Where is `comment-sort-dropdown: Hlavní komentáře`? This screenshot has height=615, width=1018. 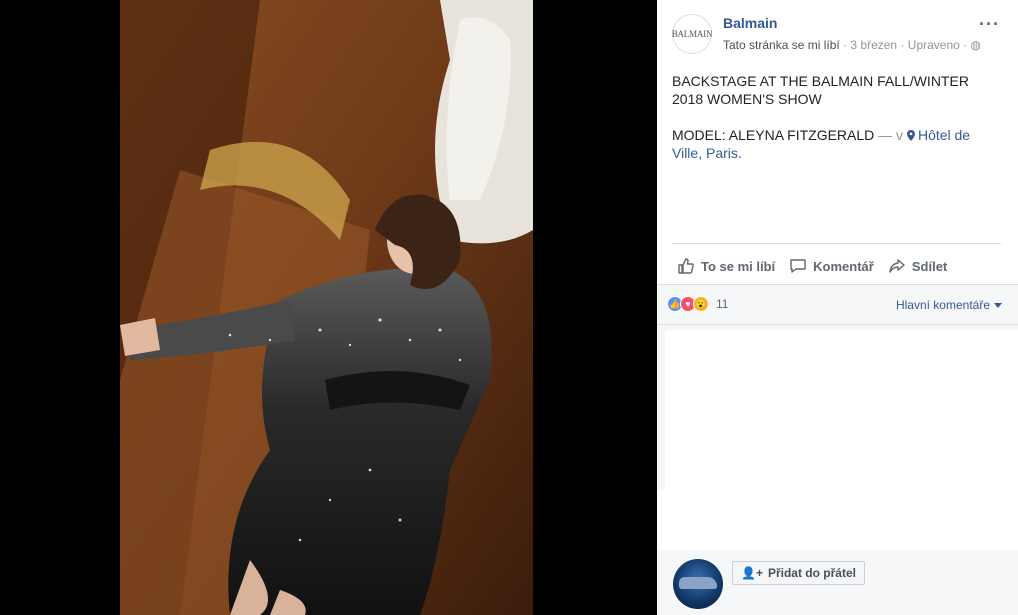 comment-sort-dropdown: Hlavní komentáře is located at coordinates (949, 305).